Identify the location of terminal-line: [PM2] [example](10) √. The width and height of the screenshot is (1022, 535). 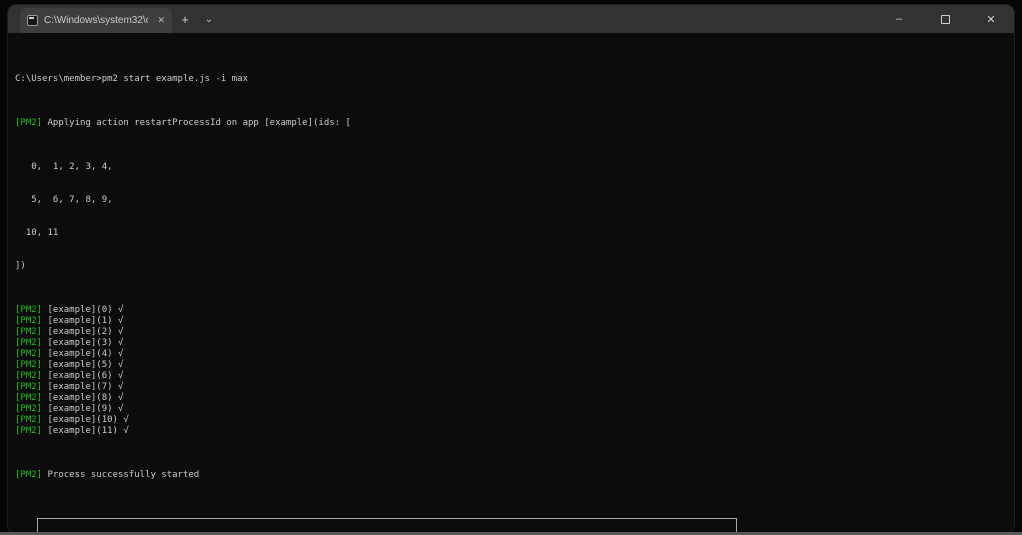
(514, 420).